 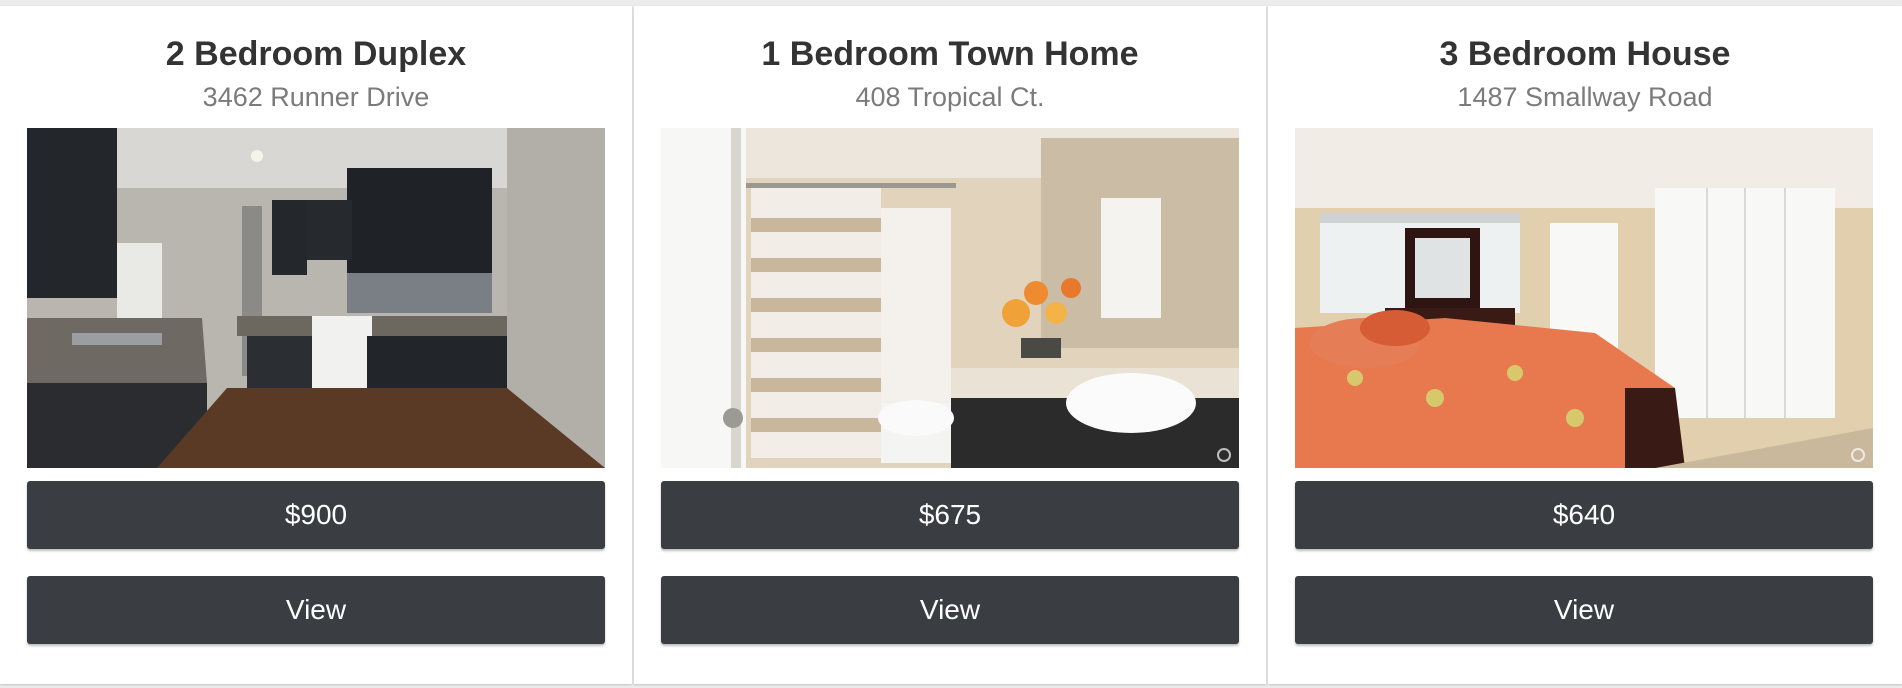 What do you see at coordinates (1584, 515) in the screenshot?
I see `price-button: $640` at bounding box center [1584, 515].